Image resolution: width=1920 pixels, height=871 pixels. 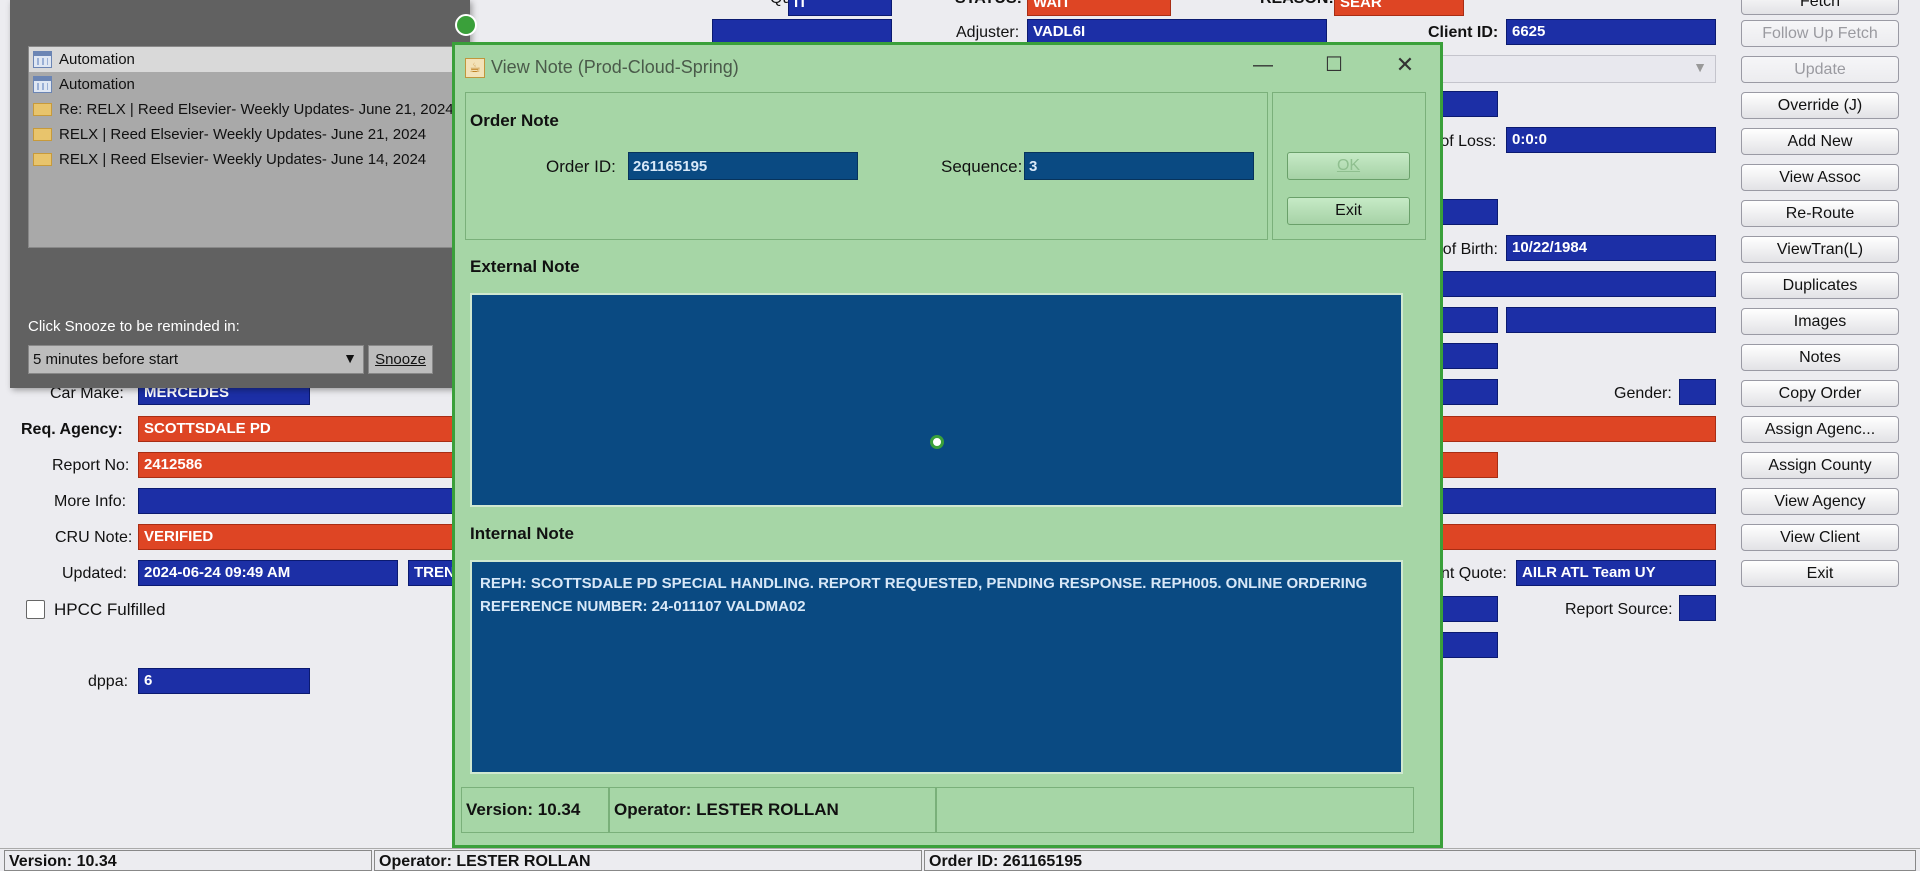 I want to click on target-marker-icon, so click(x=466, y=25).